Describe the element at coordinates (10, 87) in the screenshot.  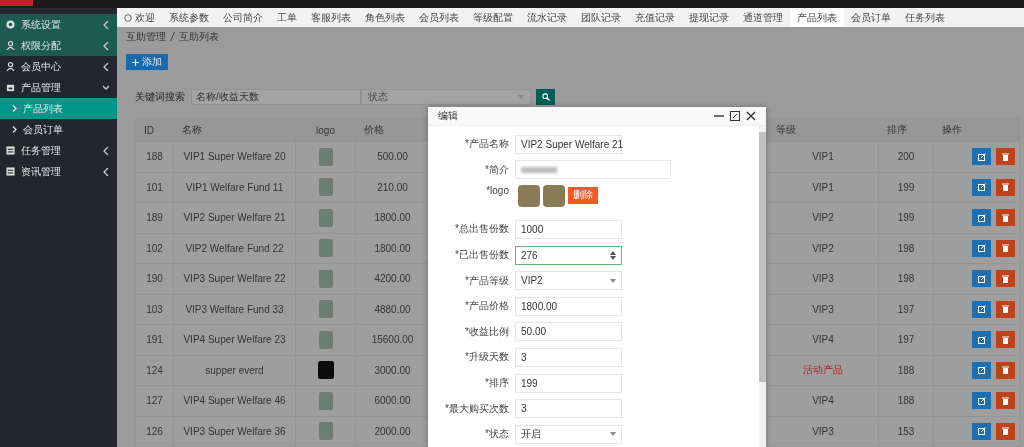
I see `box-icon` at that location.